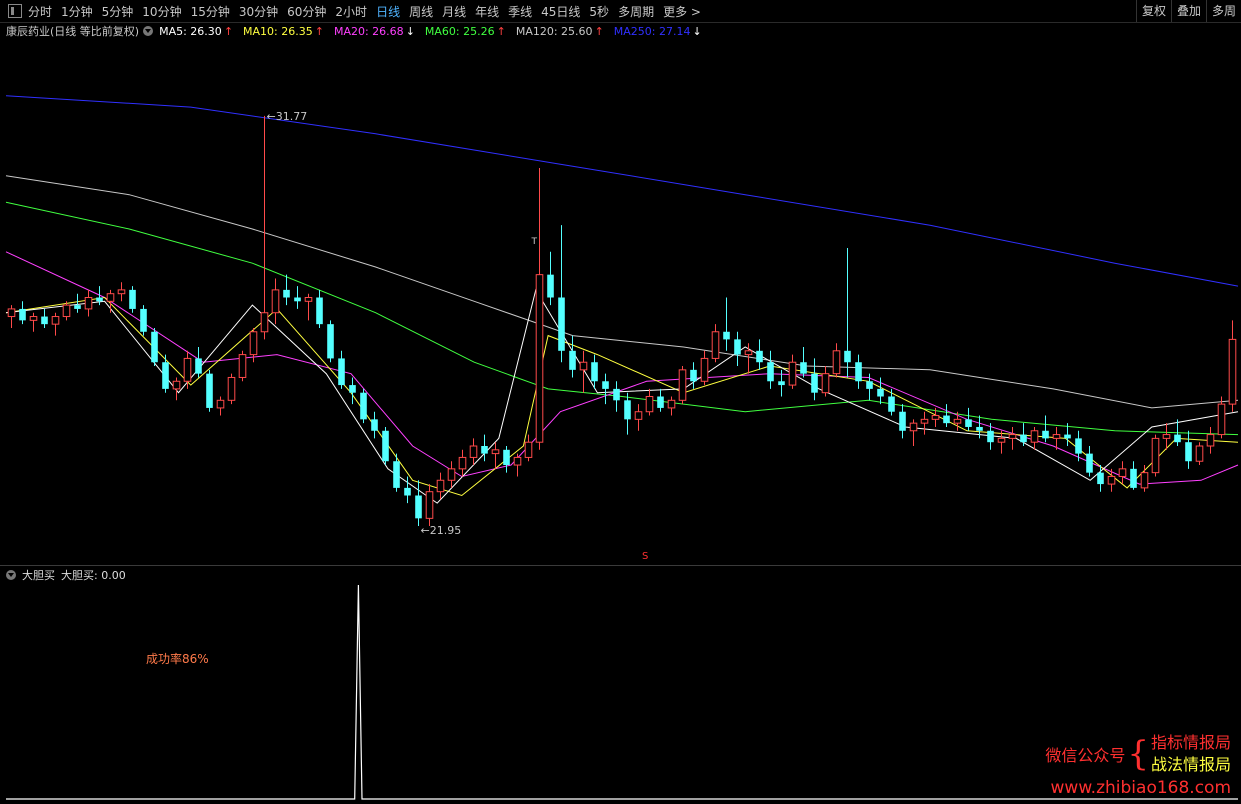  I want to click on period-tab-1: 1分钟, so click(77, 11).